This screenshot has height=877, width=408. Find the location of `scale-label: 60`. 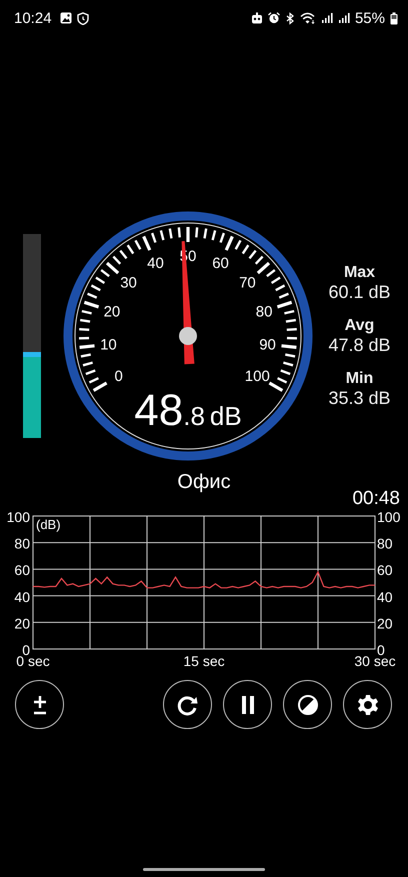

scale-label: 60 is located at coordinates (220, 263).